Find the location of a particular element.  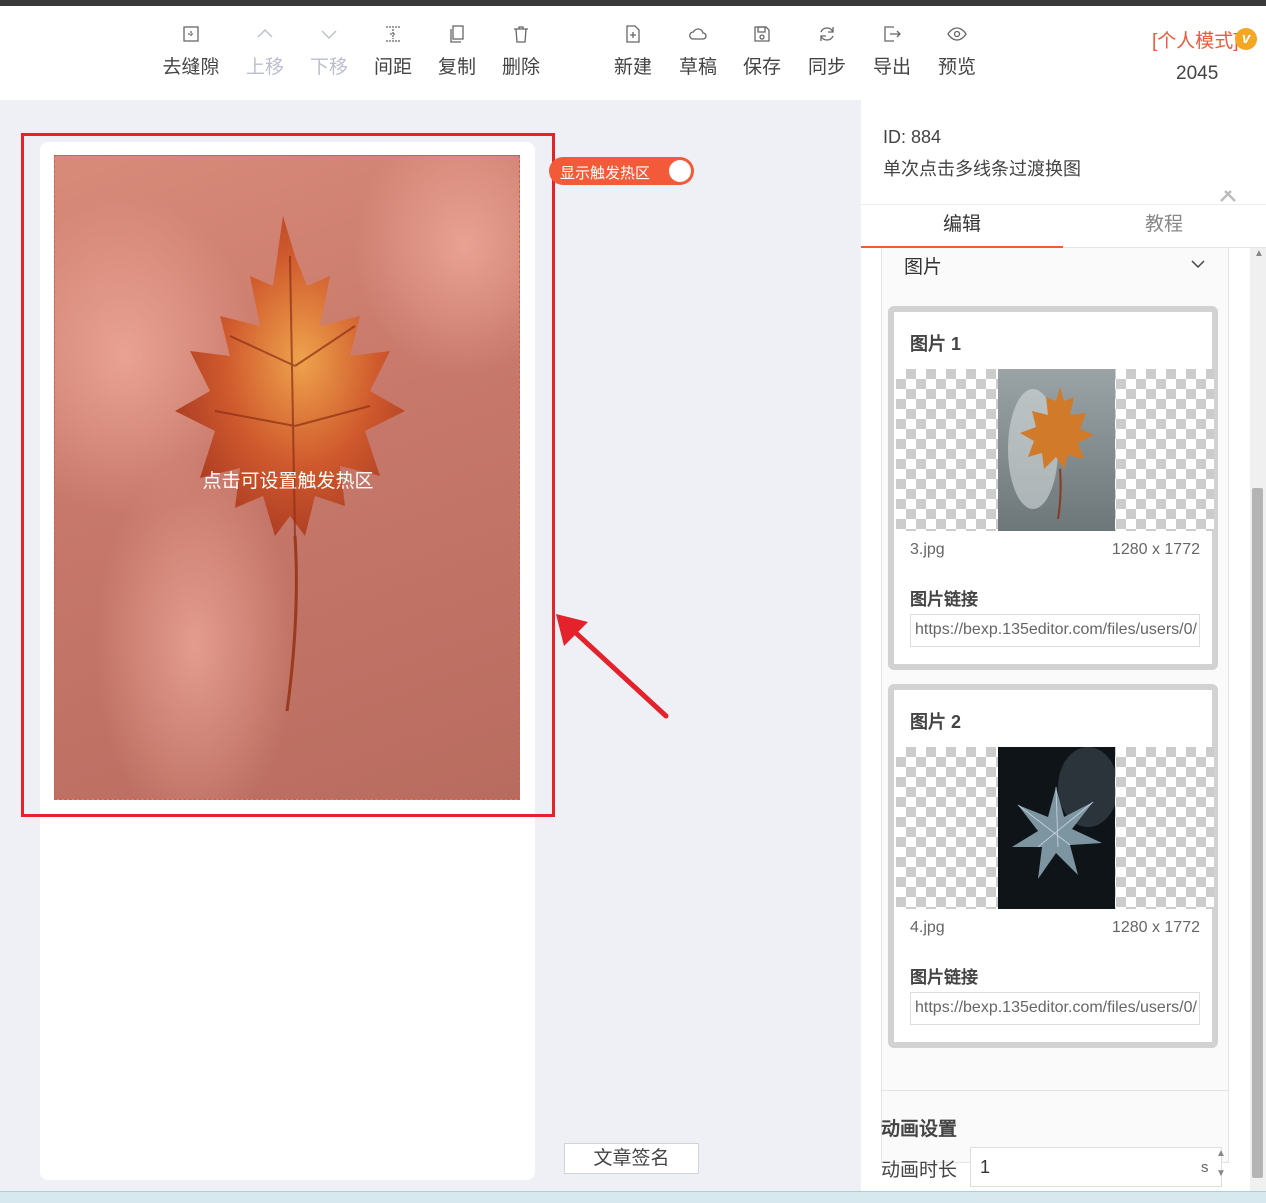

panel-tabs: 编辑 教程 is located at coordinates (1063, 226).